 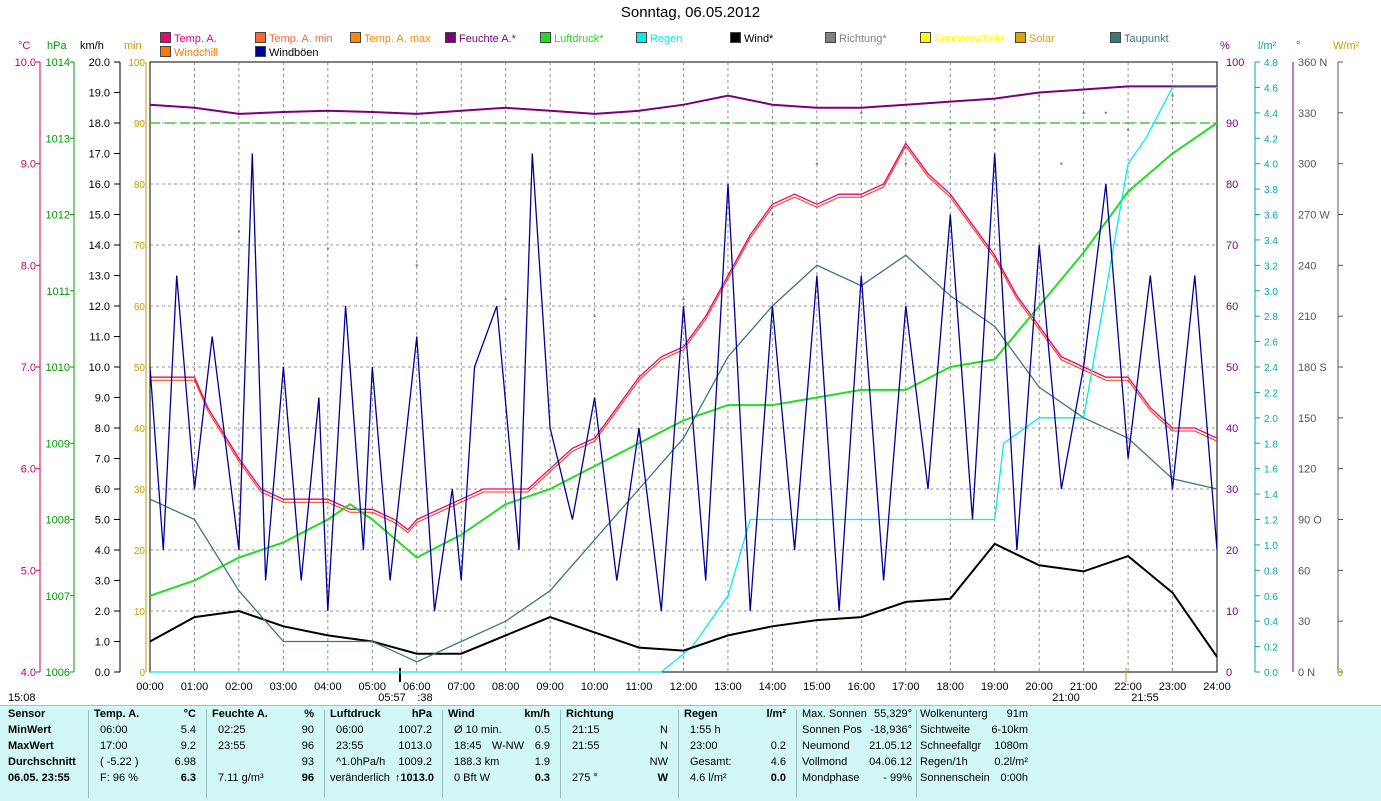 I want to click on panel-row: Ø 10 min. 0.5, so click(x=501, y=730).